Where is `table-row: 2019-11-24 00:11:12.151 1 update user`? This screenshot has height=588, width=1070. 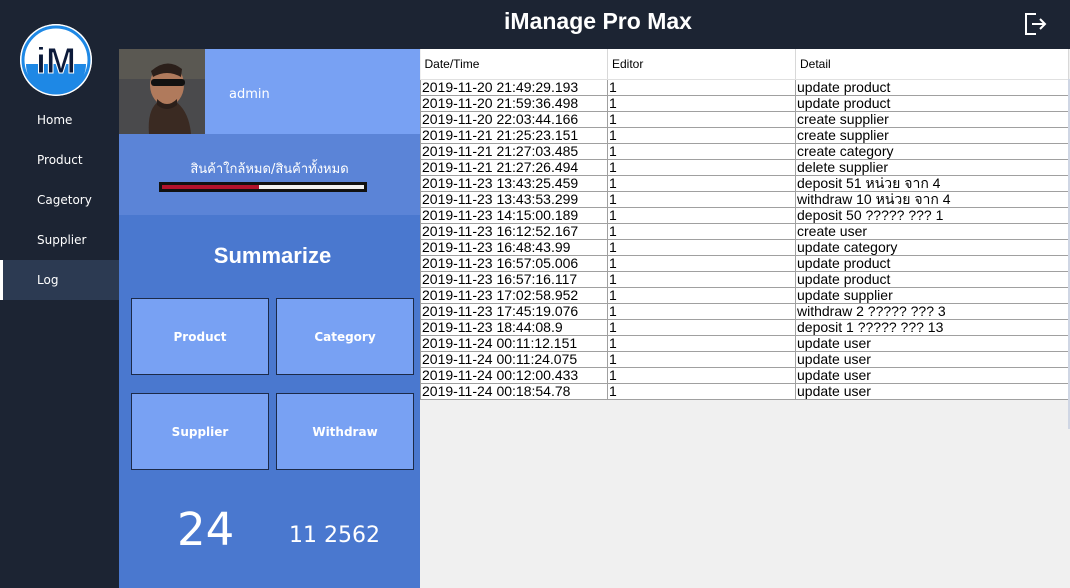
table-row: 2019-11-24 00:11:12.151 1 update user is located at coordinates (744, 343).